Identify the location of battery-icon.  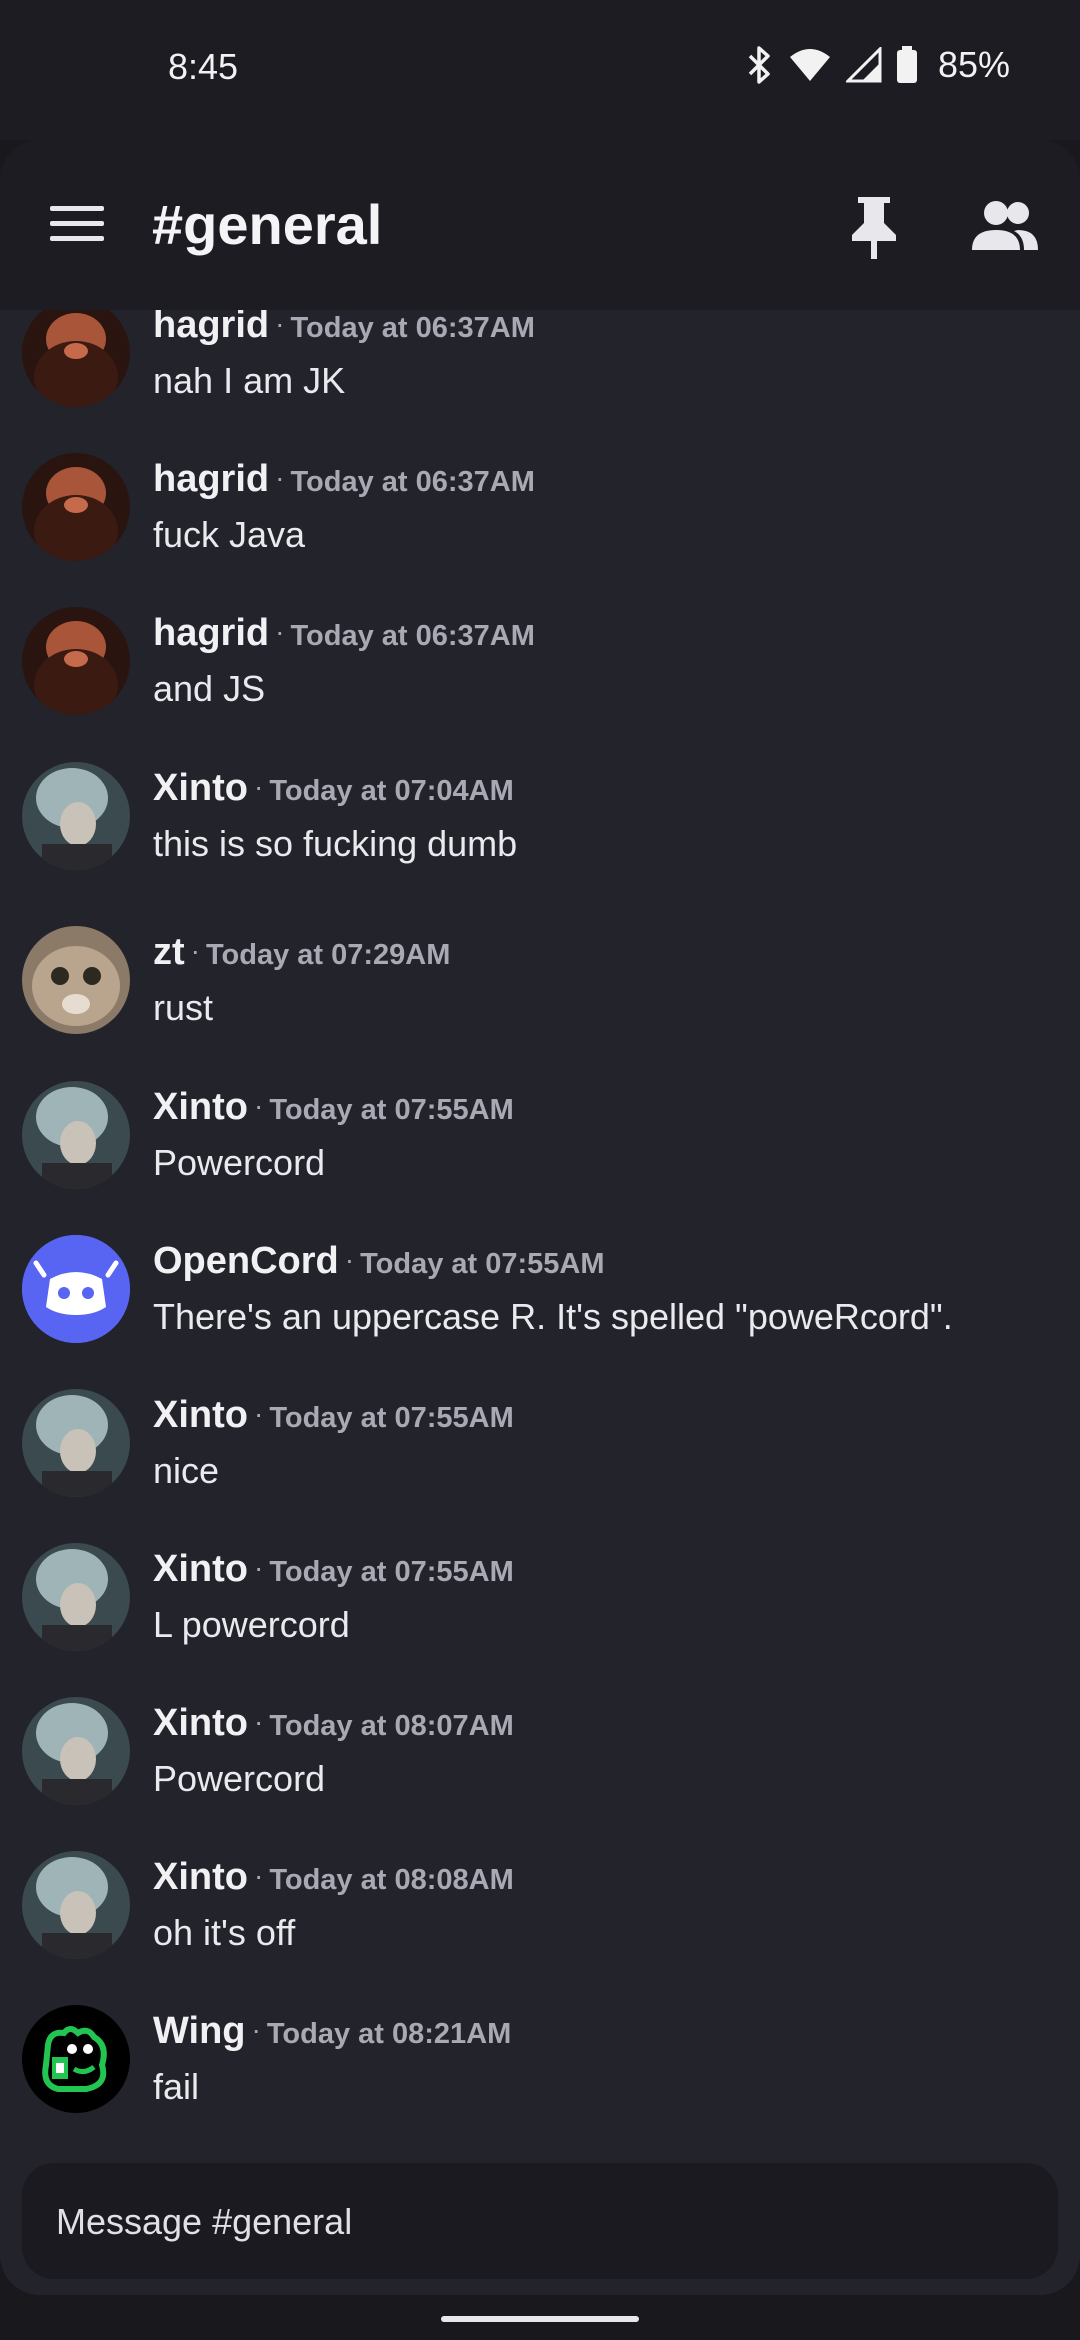
(906, 64).